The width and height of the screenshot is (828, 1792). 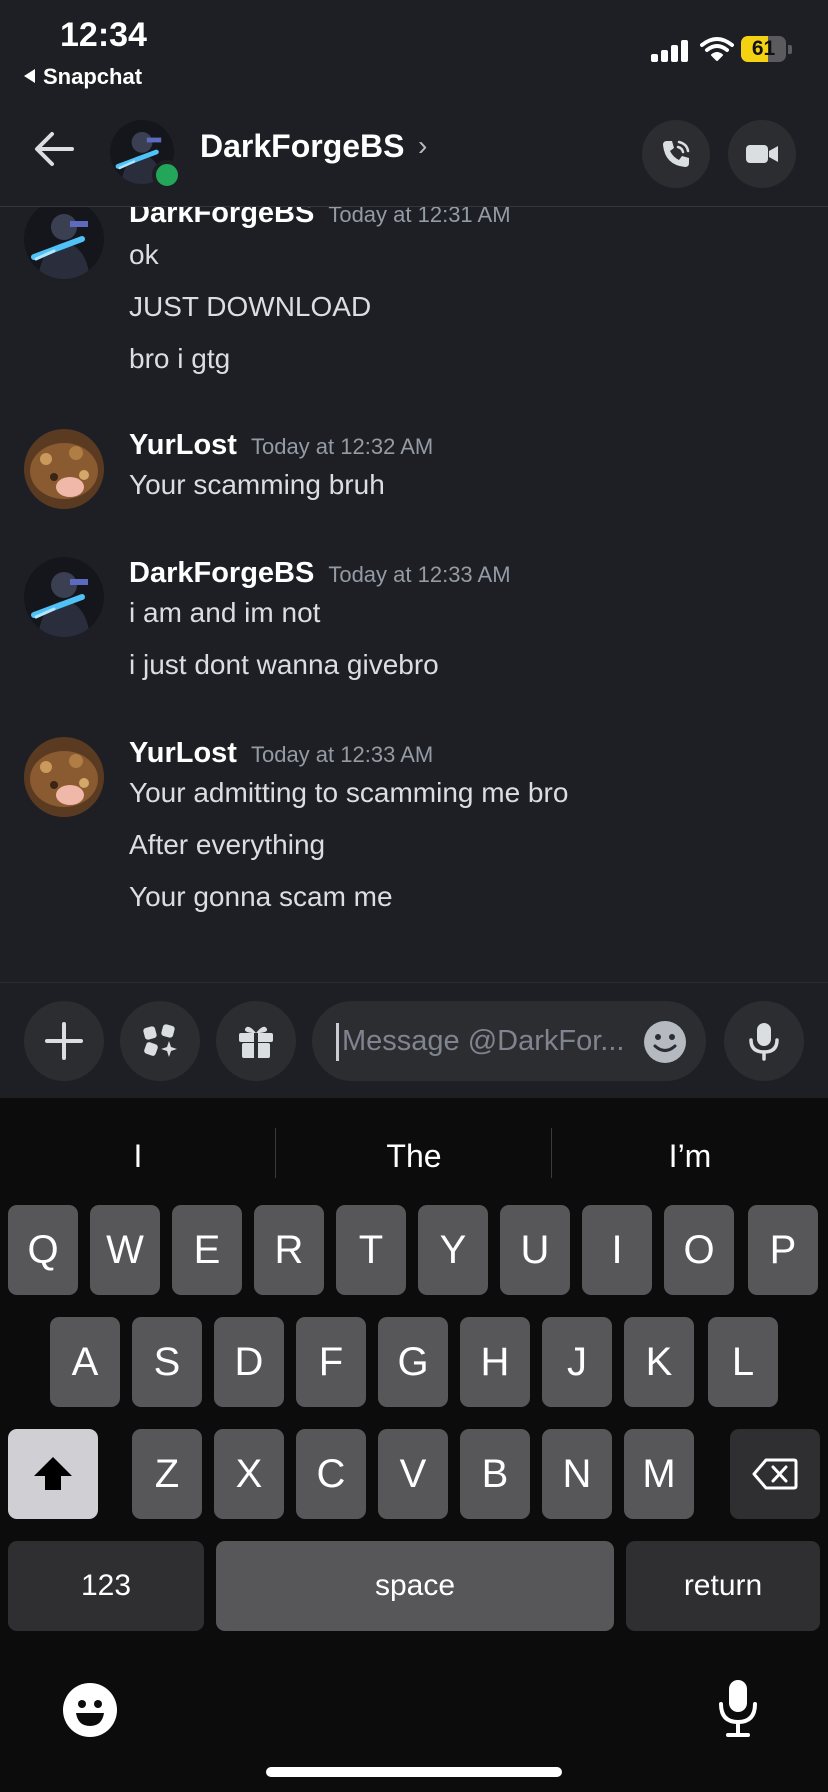 I want to click on suggestion-3: I’m, so click(x=690, y=1156).